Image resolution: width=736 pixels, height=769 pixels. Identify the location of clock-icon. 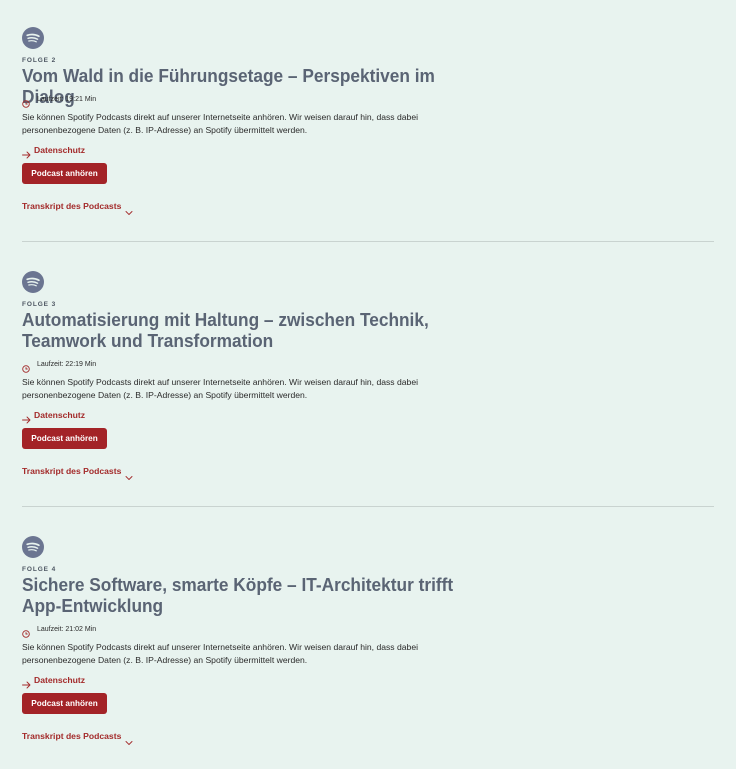
(26, 631).